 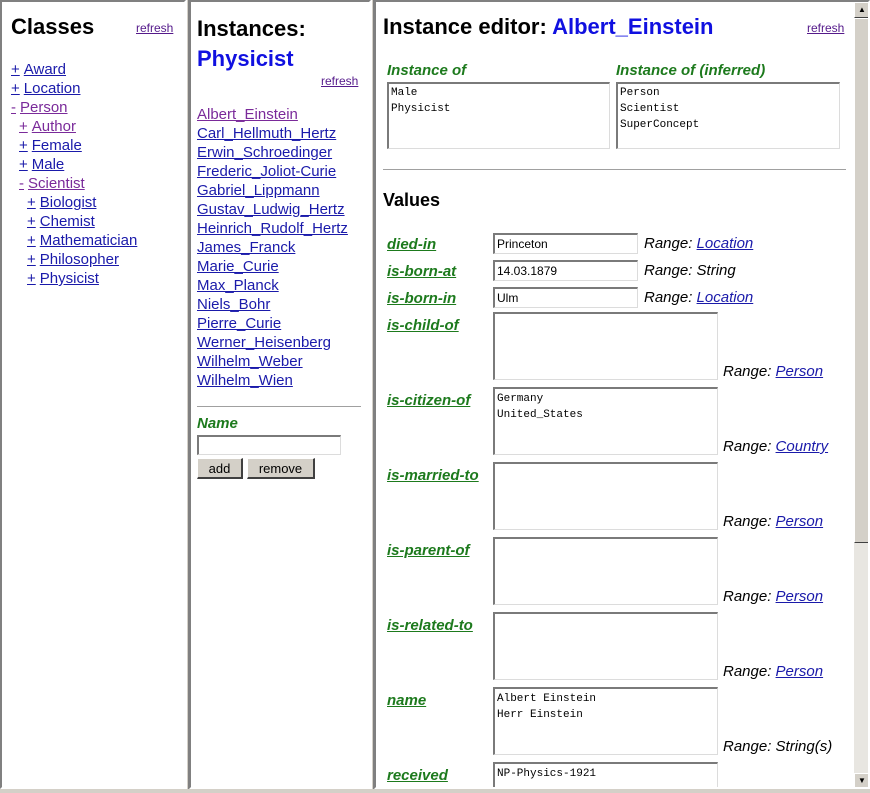 What do you see at coordinates (421, 298) in the screenshot?
I see `property-label-is-born-in: is-born-in` at bounding box center [421, 298].